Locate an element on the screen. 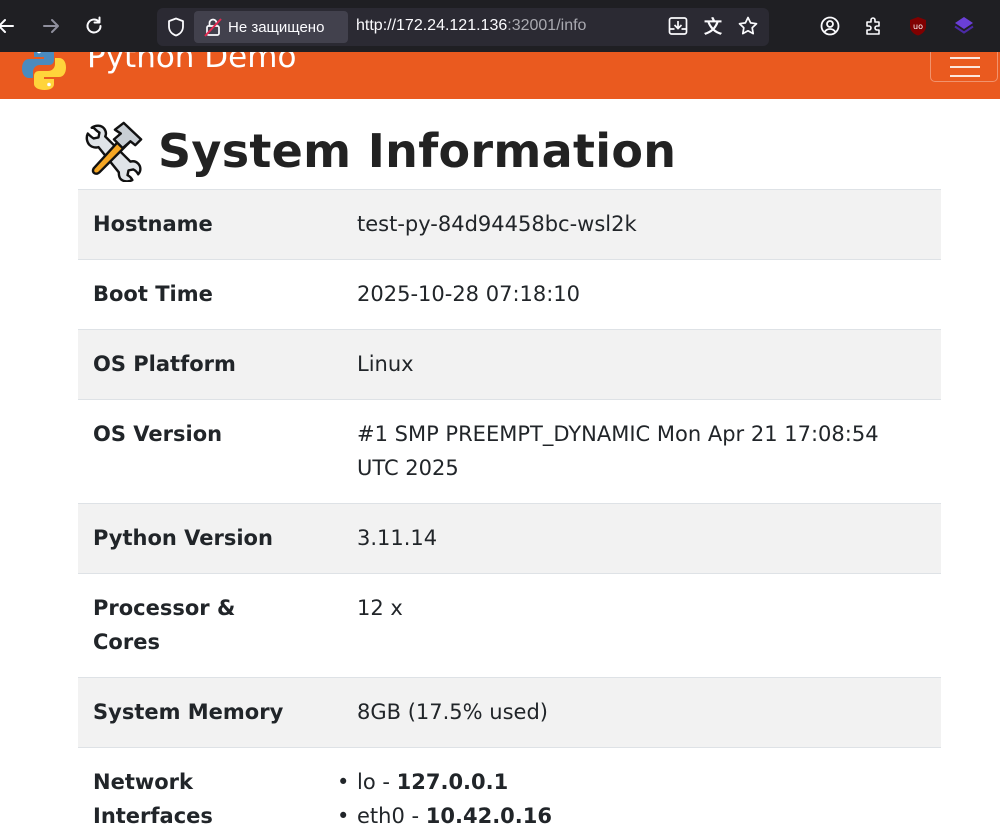  url-text: http://172.24.121.136:32001/info is located at coordinates (471, 26).